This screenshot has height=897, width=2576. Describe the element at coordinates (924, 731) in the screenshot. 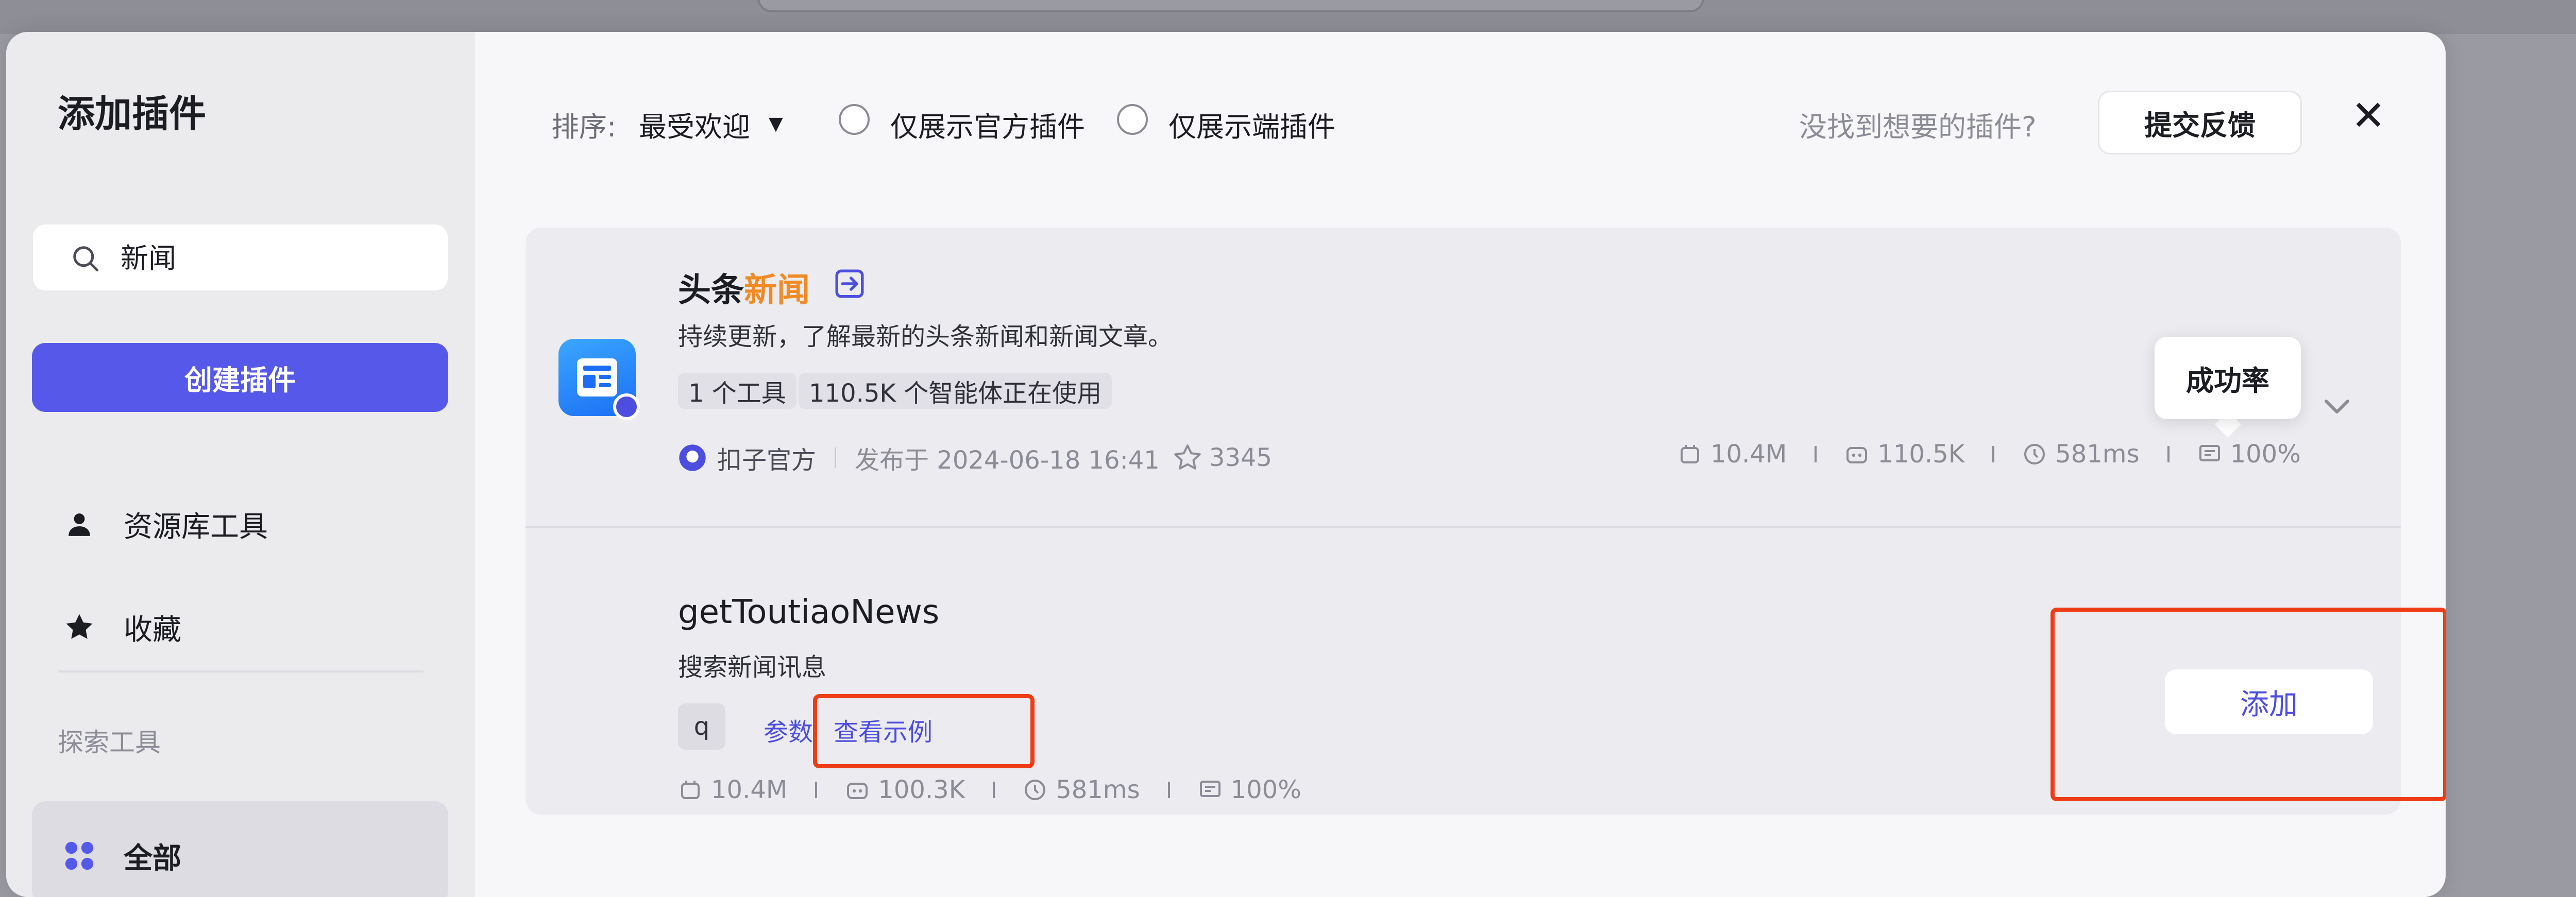

I see `annotation-box-example` at that location.